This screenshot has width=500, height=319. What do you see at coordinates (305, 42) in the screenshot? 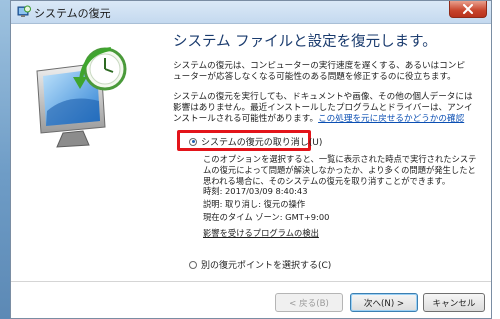
I see `page-heading: システム ファイルと設定を復元します。` at bounding box center [305, 42].